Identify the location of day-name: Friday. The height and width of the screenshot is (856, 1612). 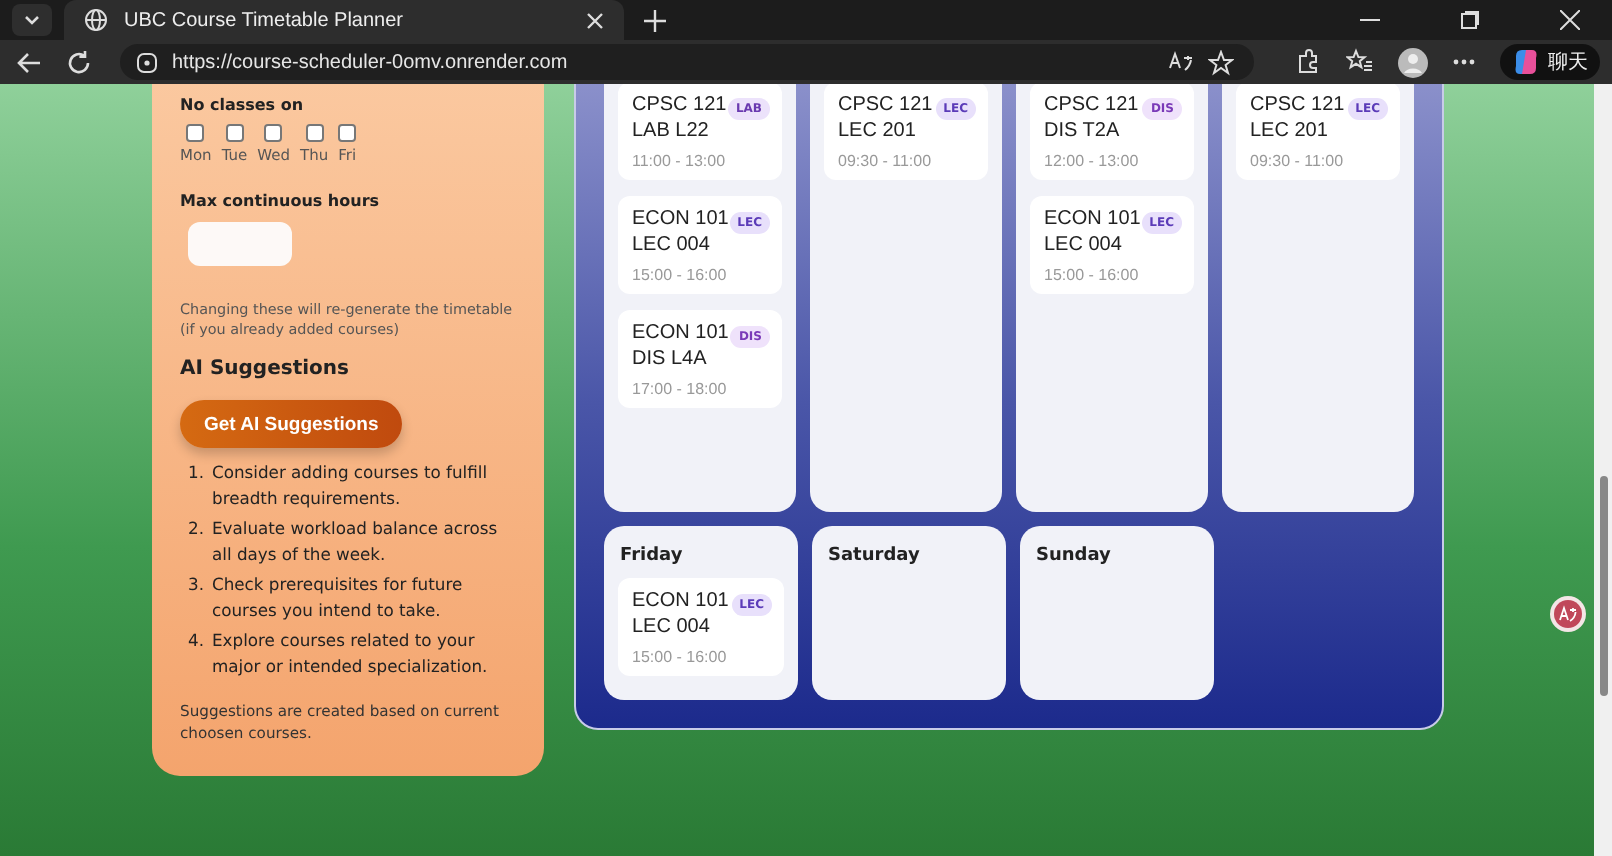
(652, 556).